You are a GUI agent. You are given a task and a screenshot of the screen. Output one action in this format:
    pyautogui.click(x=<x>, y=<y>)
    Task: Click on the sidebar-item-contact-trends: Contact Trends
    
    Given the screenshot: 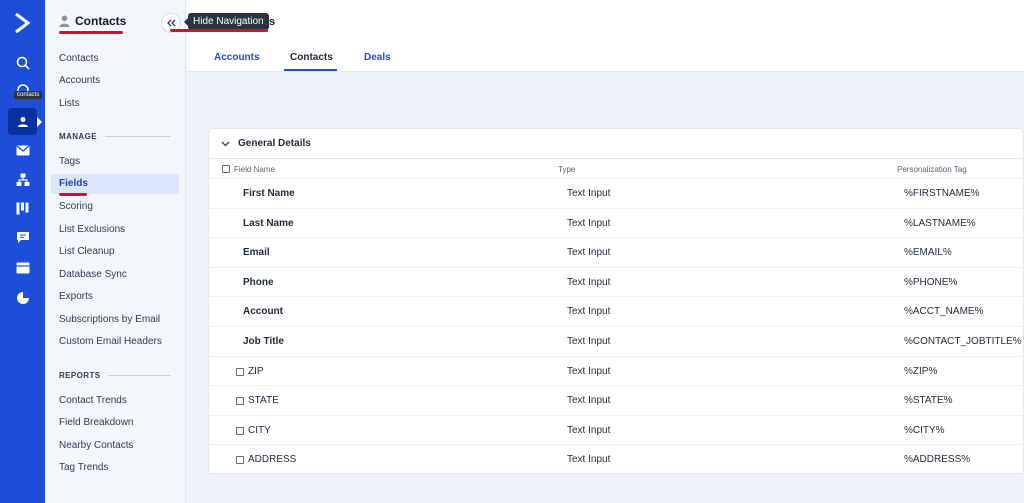 What is the action you would take?
    pyautogui.click(x=93, y=400)
    